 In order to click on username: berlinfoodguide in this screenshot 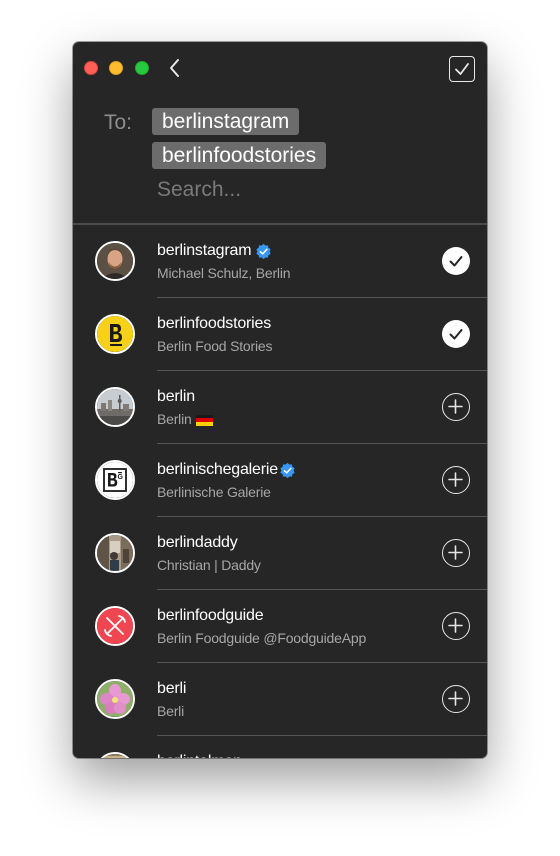, I will do `click(210, 615)`.